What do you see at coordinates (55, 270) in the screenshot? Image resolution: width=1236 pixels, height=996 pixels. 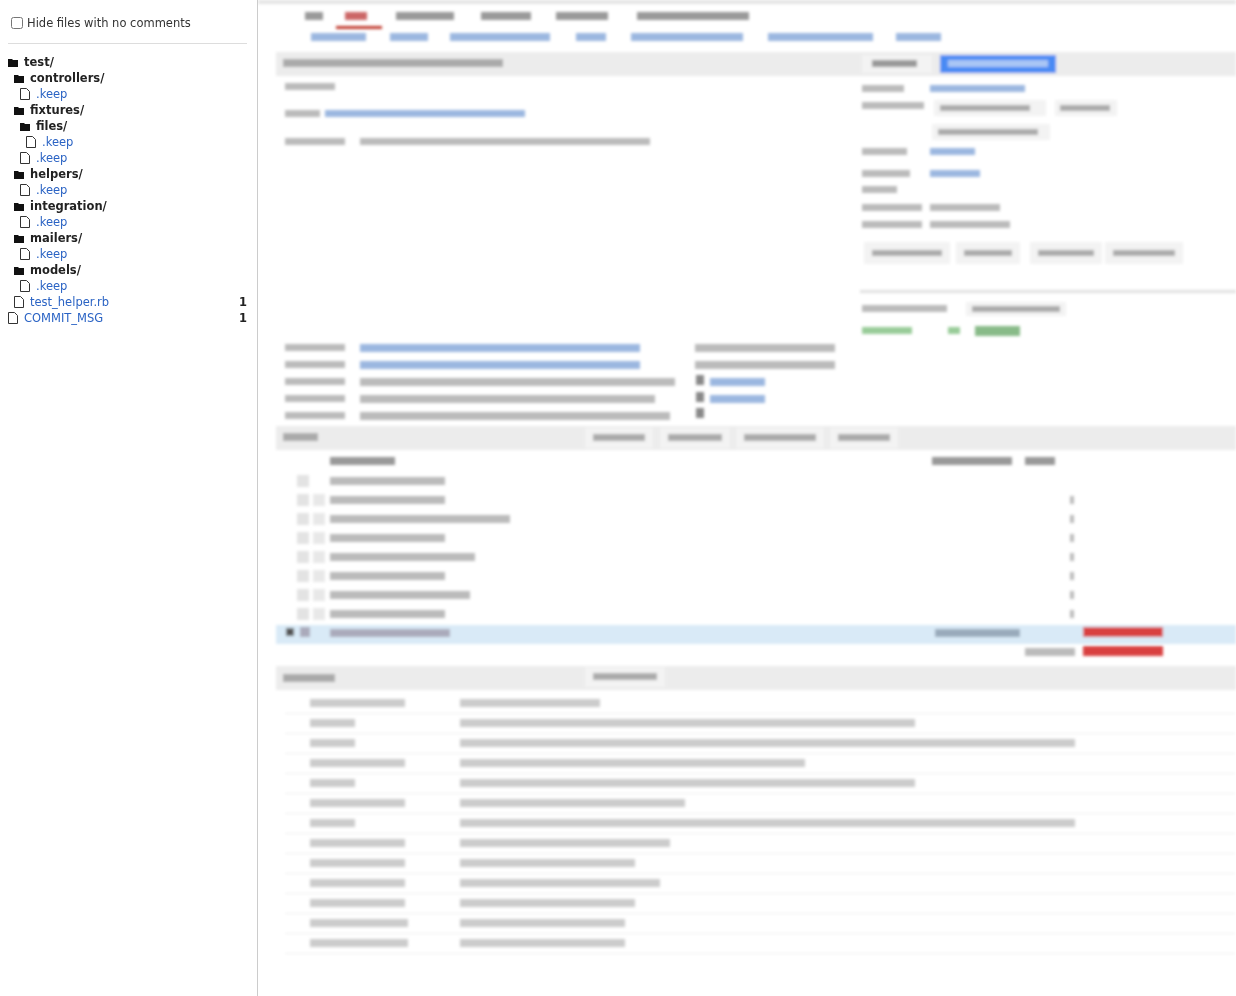 I see `folder-name: models/` at bounding box center [55, 270].